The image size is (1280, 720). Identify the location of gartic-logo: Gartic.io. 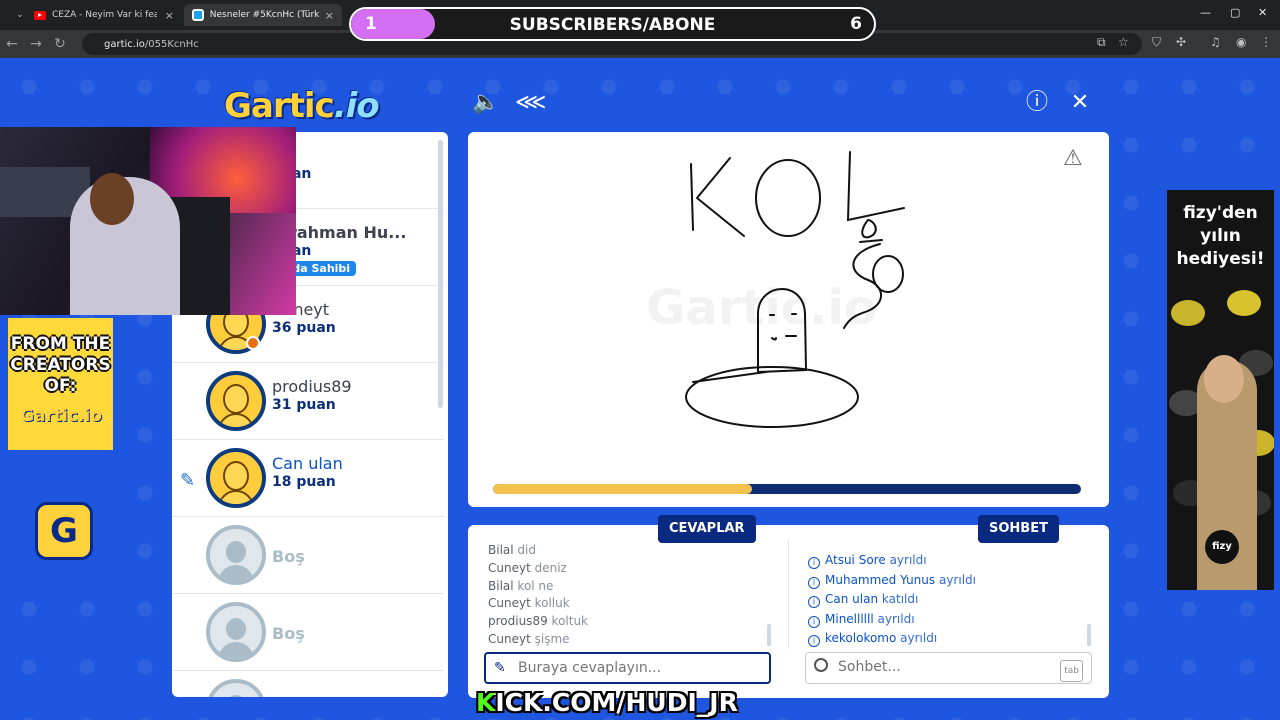
(302, 106).